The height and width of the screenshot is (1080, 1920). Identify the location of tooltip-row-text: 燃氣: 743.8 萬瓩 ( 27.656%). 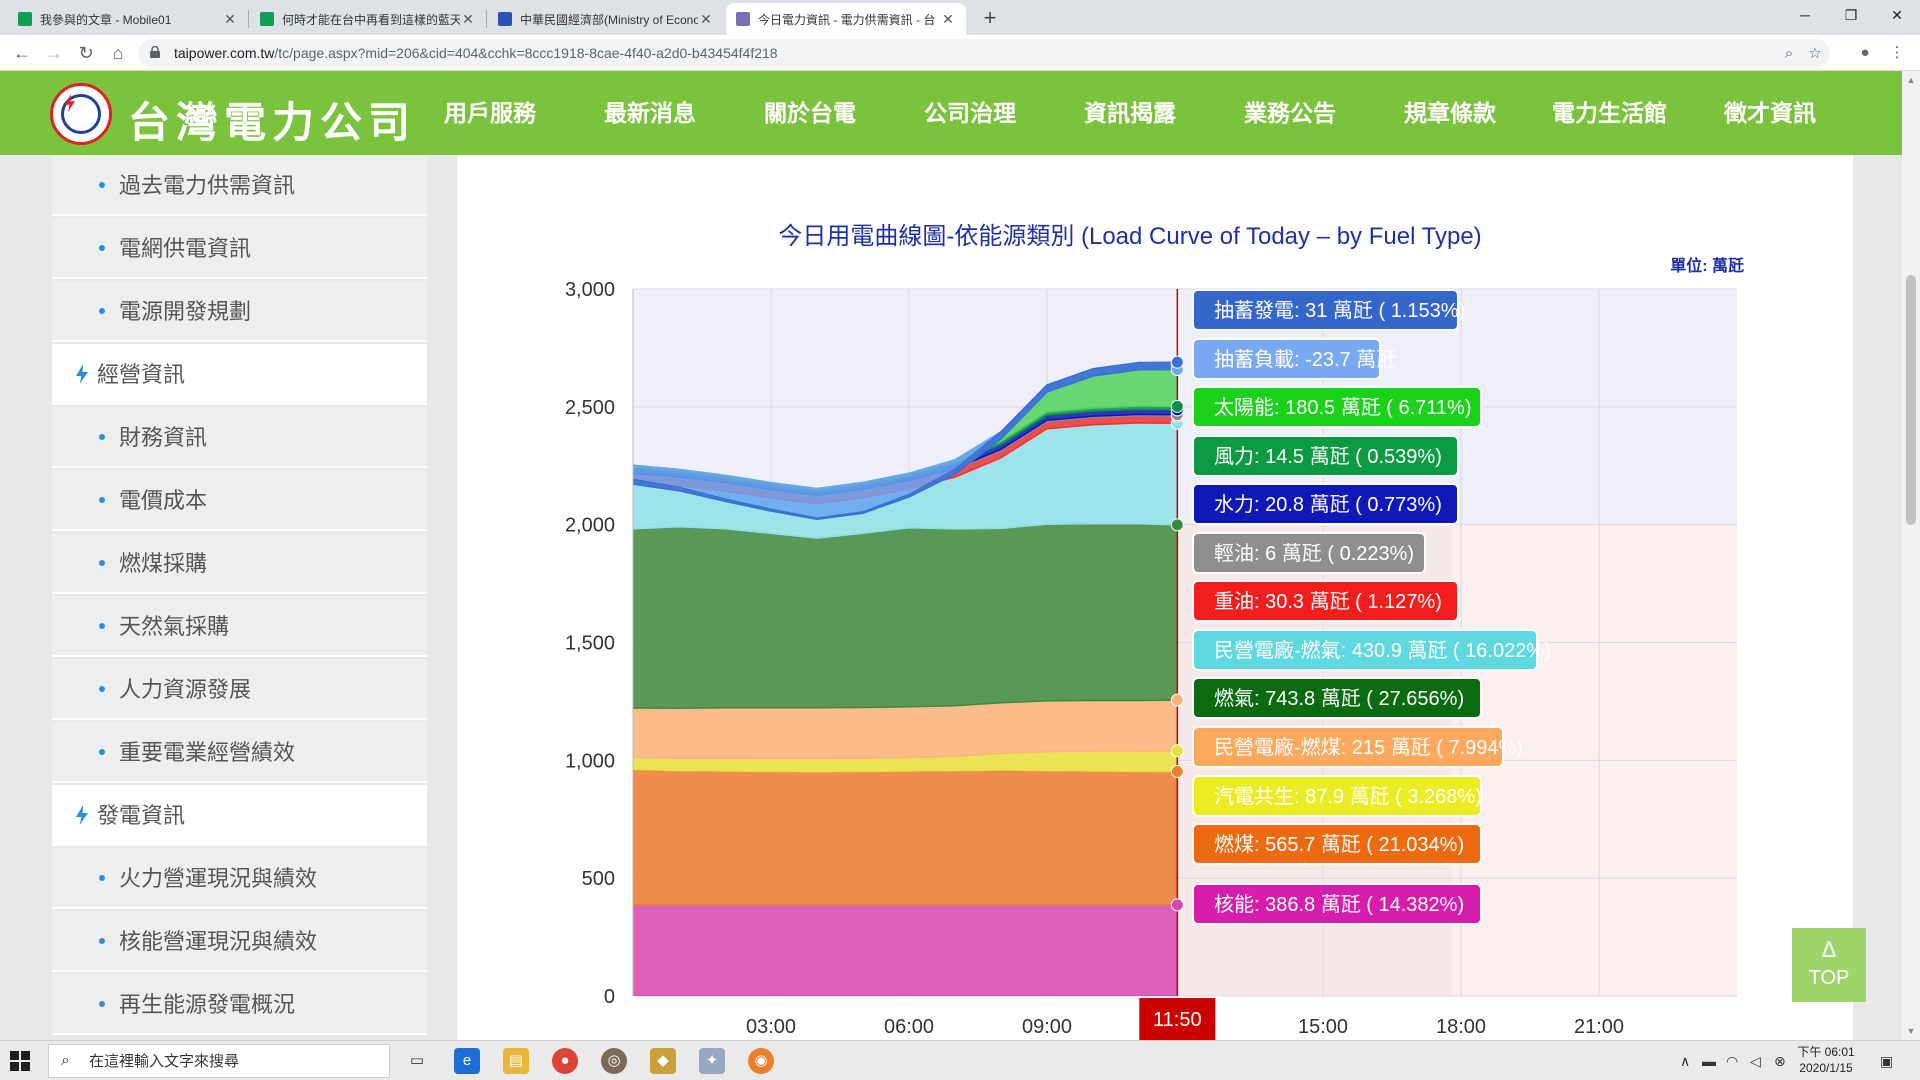
(1339, 698).